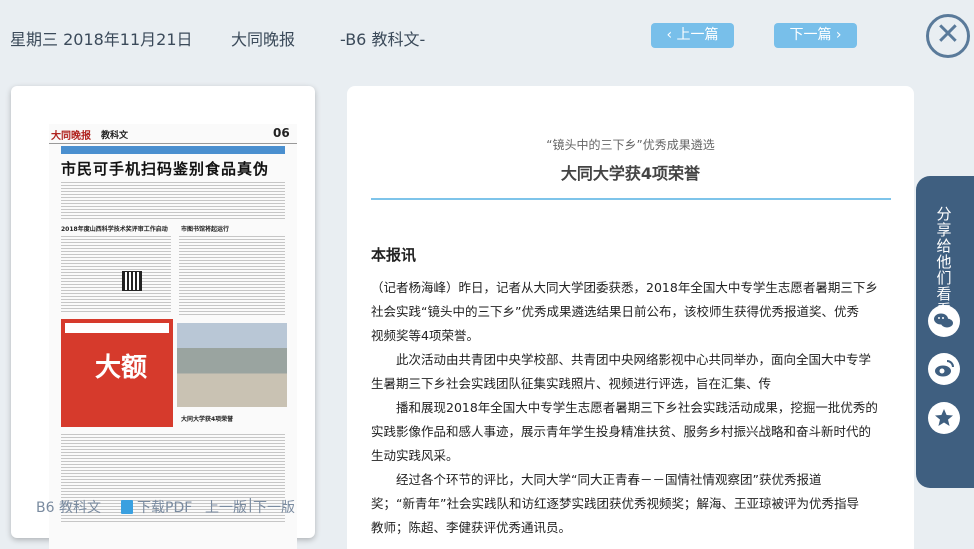  I want to click on thumb-subhead-a: 2018年度山西科学技术奖评审工作启动, so click(114, 229).